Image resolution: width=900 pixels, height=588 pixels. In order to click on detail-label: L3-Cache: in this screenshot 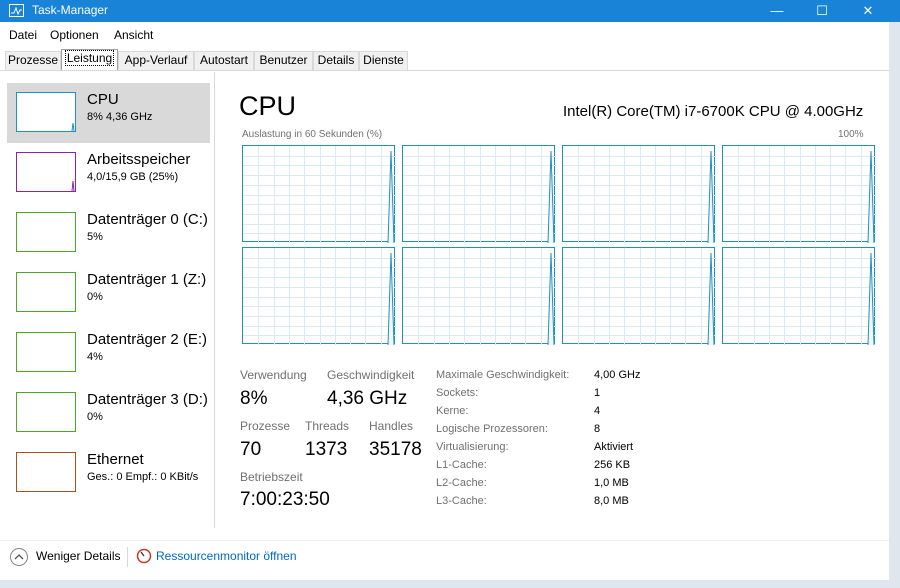, I will do `click(461, 501)`.